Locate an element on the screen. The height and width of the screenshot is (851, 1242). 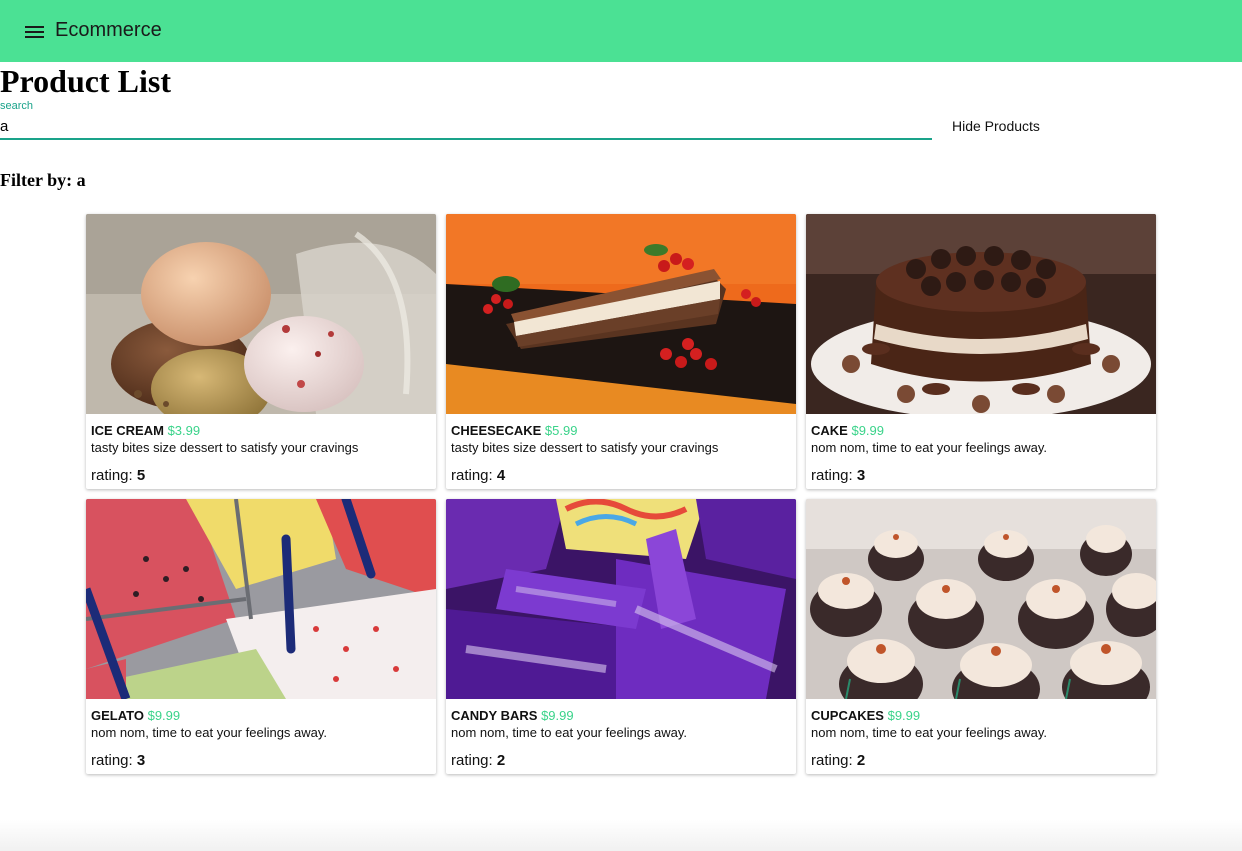
product-name: CHEESECAKE is located at coordinates (496, 430).